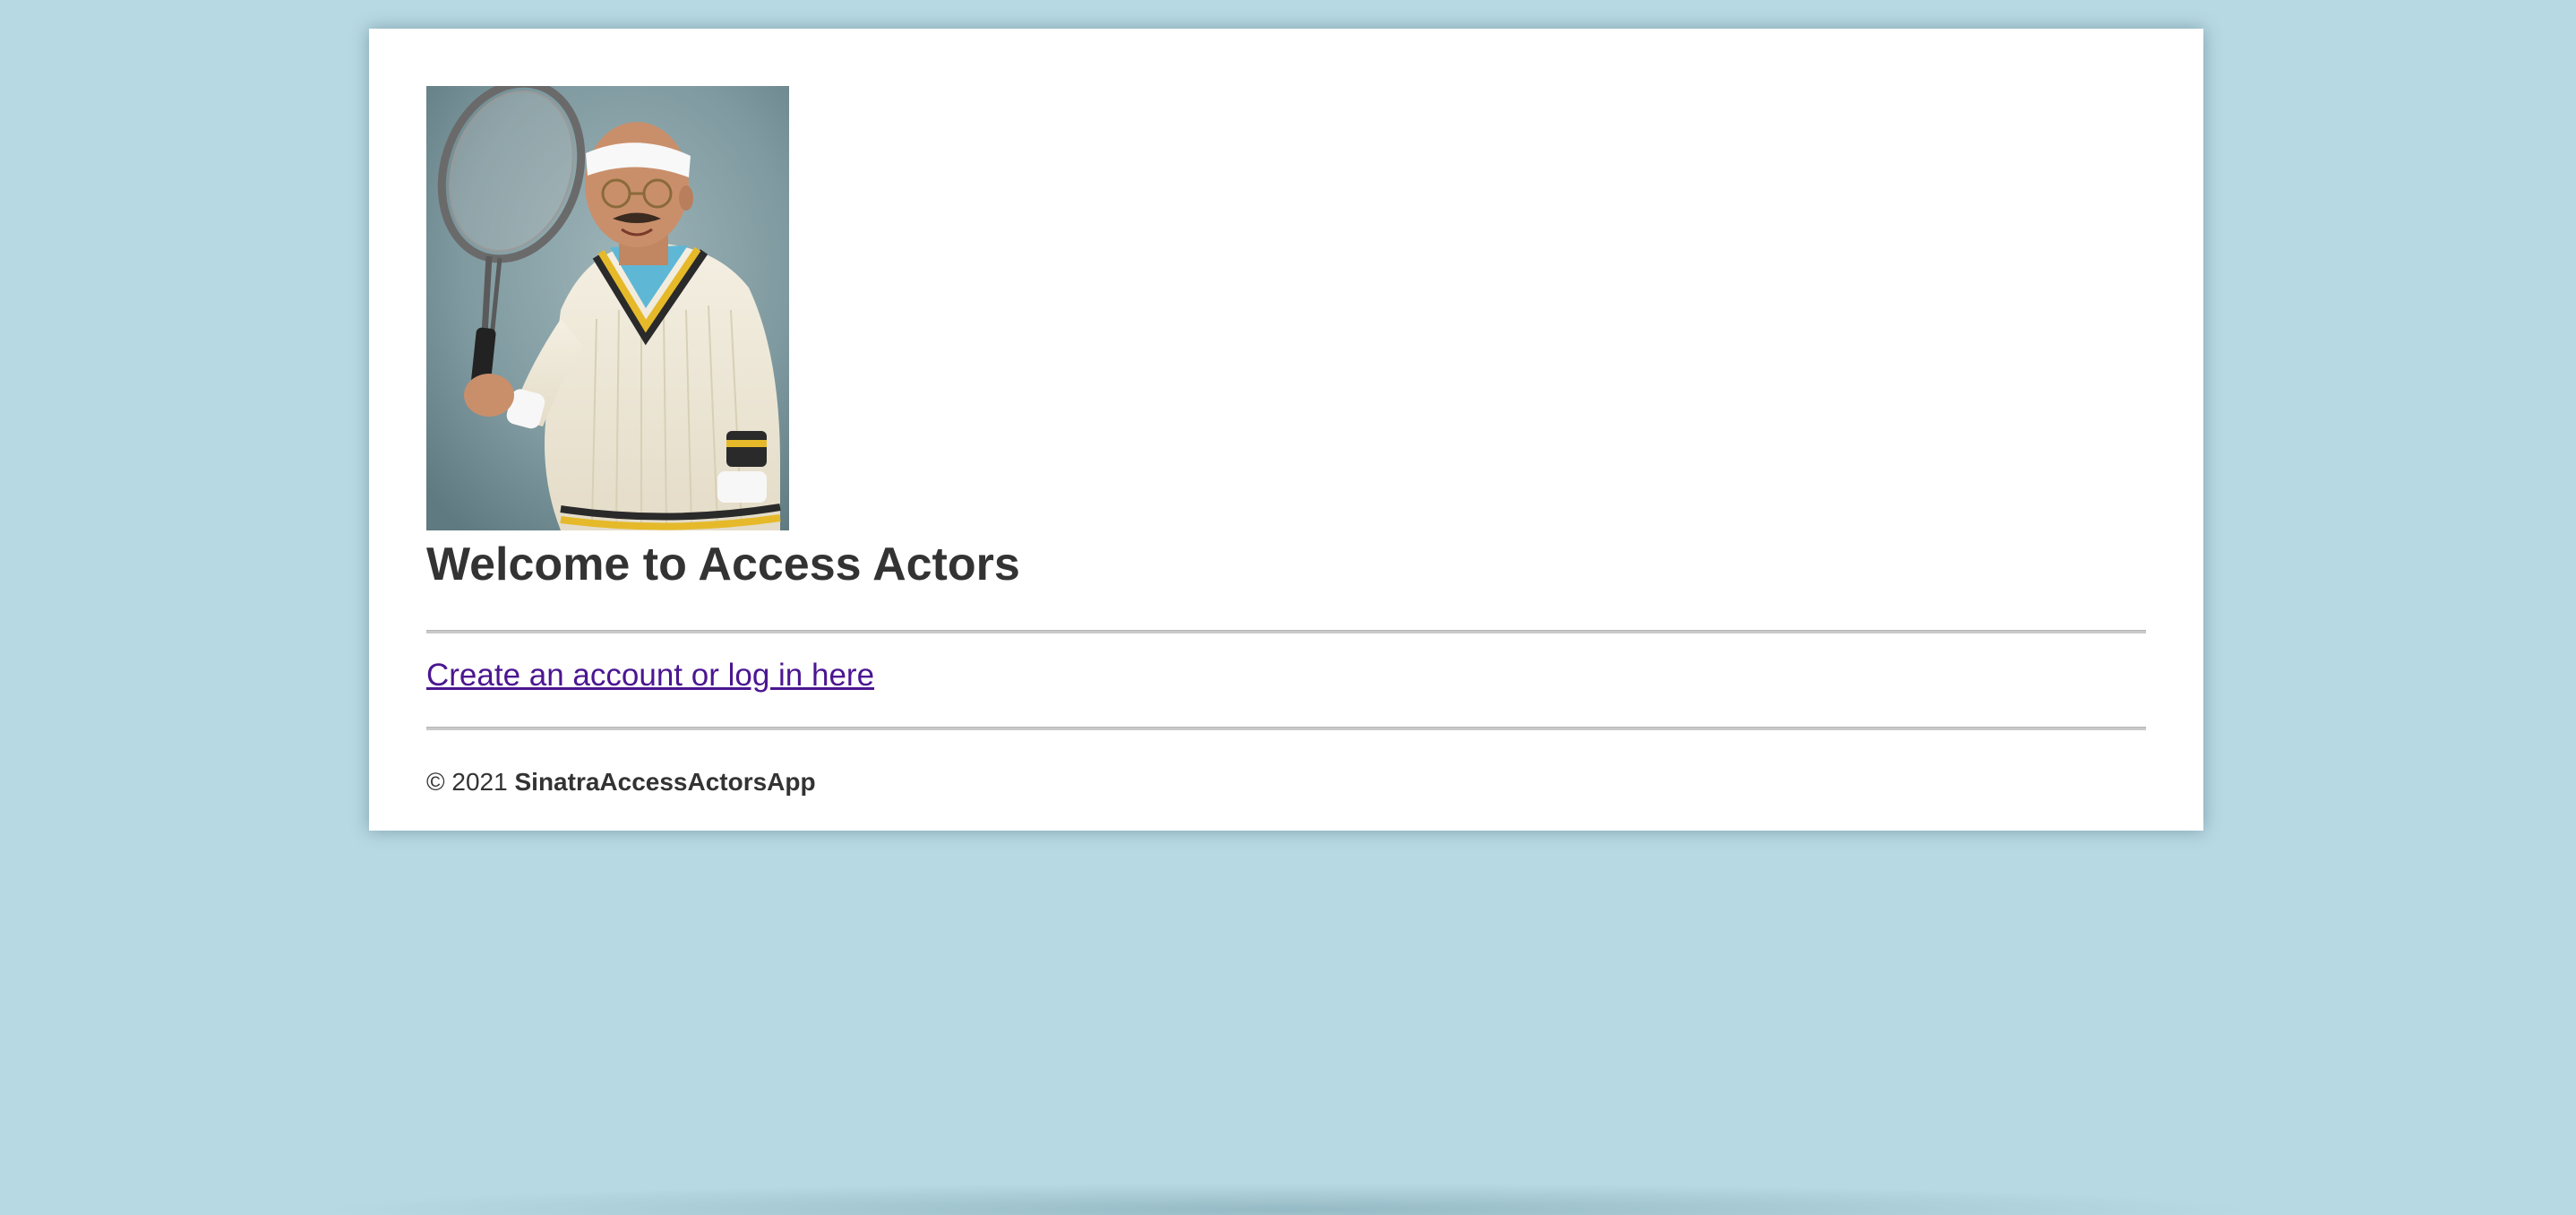 Image resolution: width=2576 pixels, height=1215 pixels. What do you see at coordinates (1288, 1199) in the screenshot?
I see `window-bottom-shadow` at bounding box center [1288, 1199].